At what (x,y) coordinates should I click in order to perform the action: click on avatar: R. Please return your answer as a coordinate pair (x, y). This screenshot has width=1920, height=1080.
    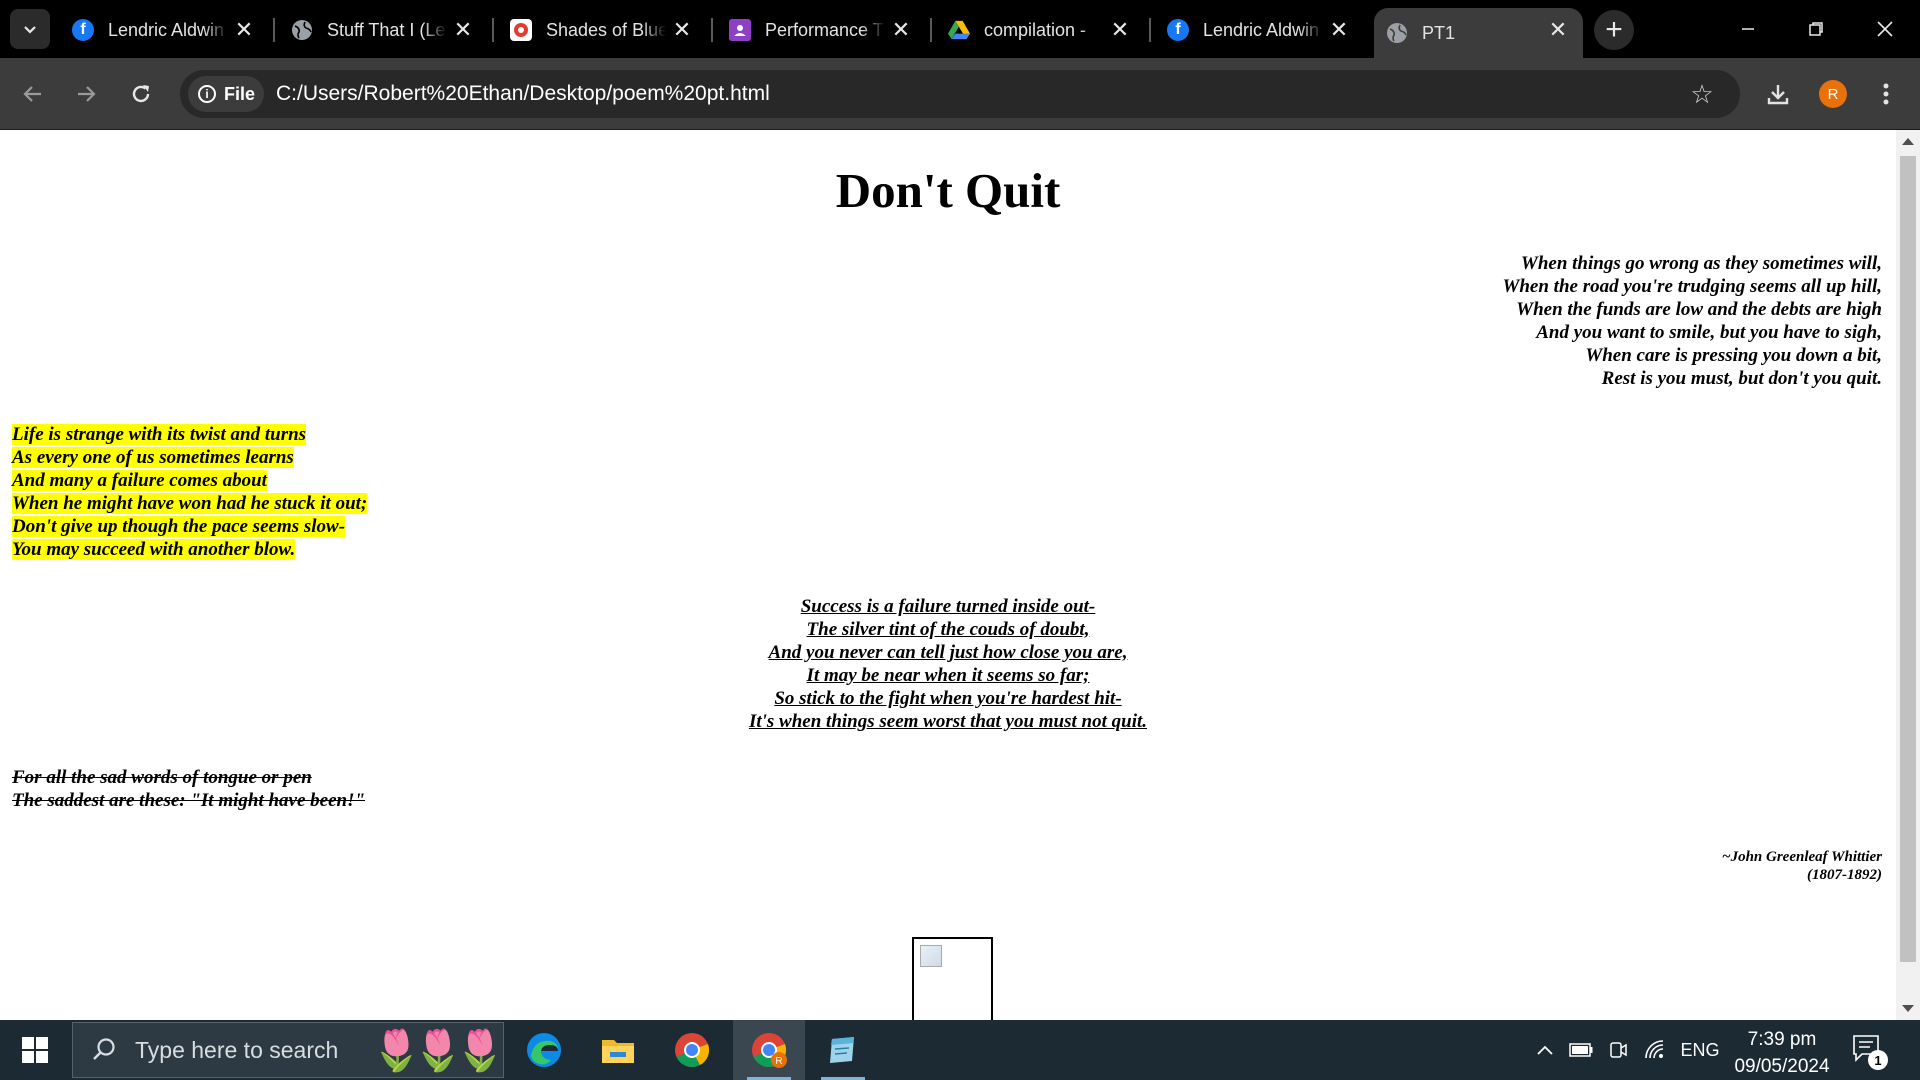
    Looking at the image, I should click on (1833, 94).